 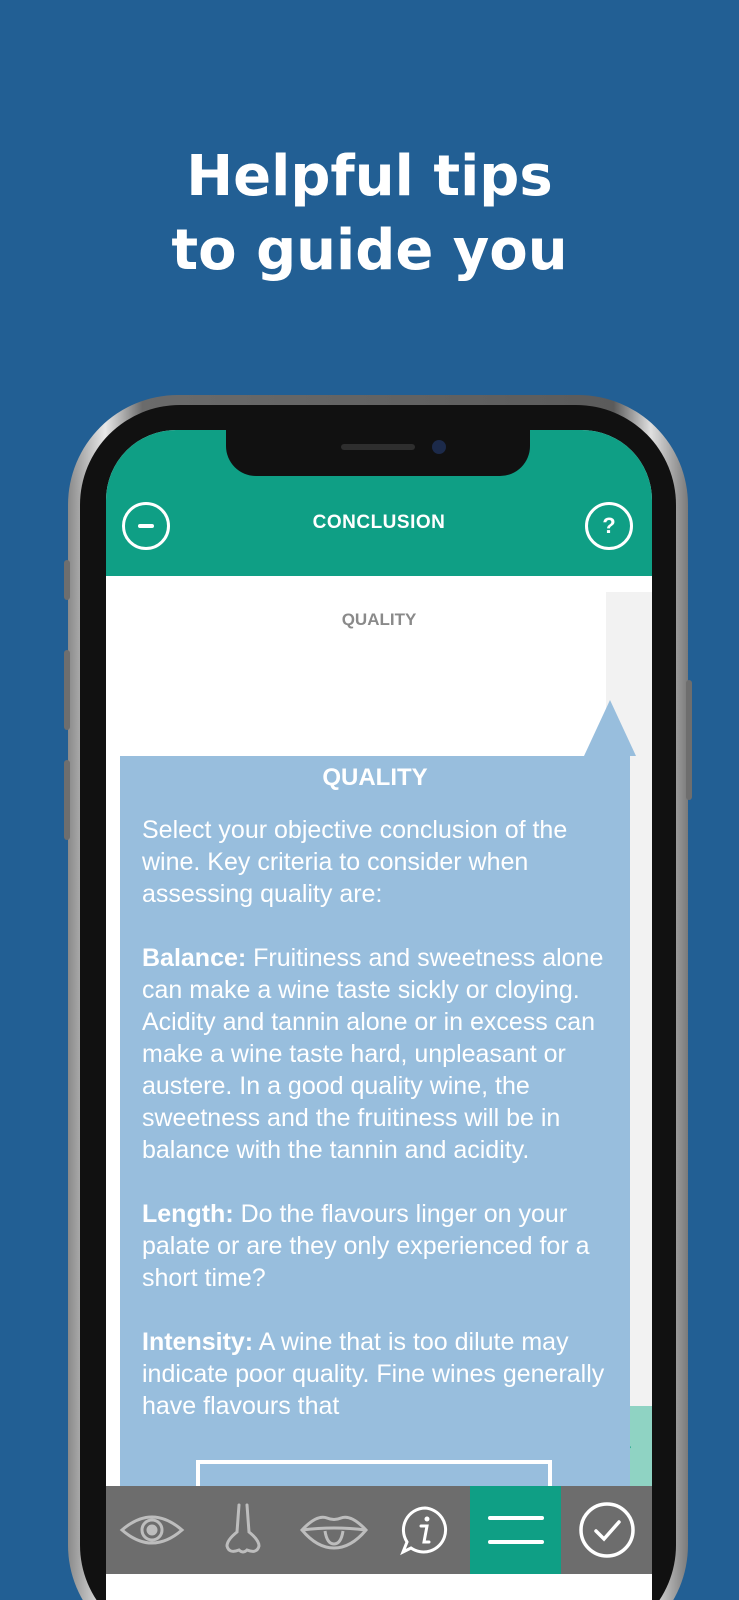 What do you see at coordinates (439, 447) in the screenshot?
I see `front-camera` at bounding box center [439, 447].